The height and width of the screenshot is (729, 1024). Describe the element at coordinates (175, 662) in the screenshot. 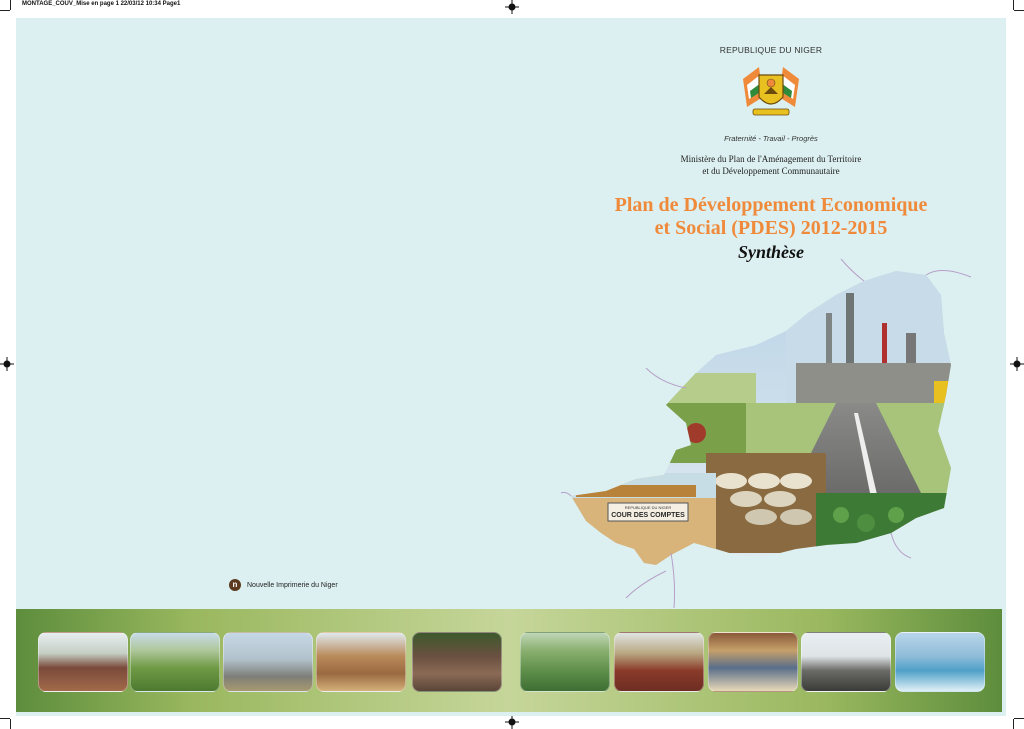

I see `millet-field-photo` at that location.